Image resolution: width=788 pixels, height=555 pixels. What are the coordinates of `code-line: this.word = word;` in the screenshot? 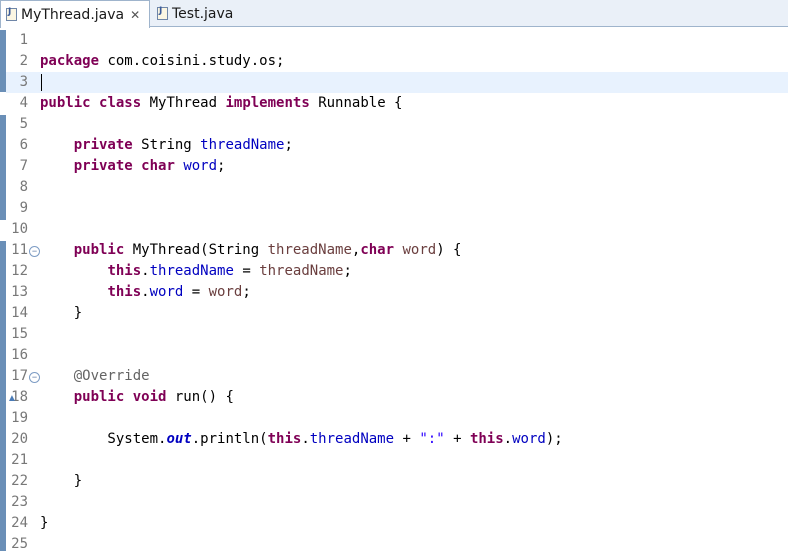 It's located at (414, 292).